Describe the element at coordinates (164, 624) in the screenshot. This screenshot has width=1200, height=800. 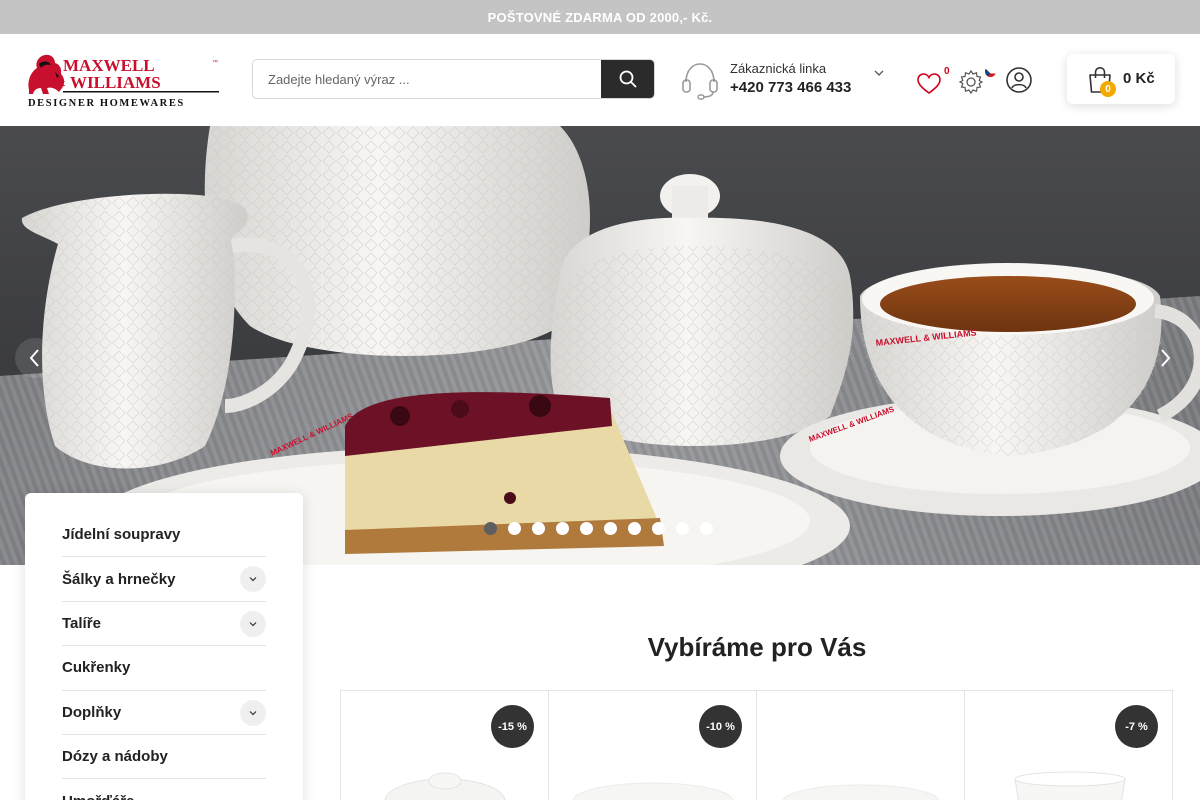
I see `category-item: Talíře` at that location.